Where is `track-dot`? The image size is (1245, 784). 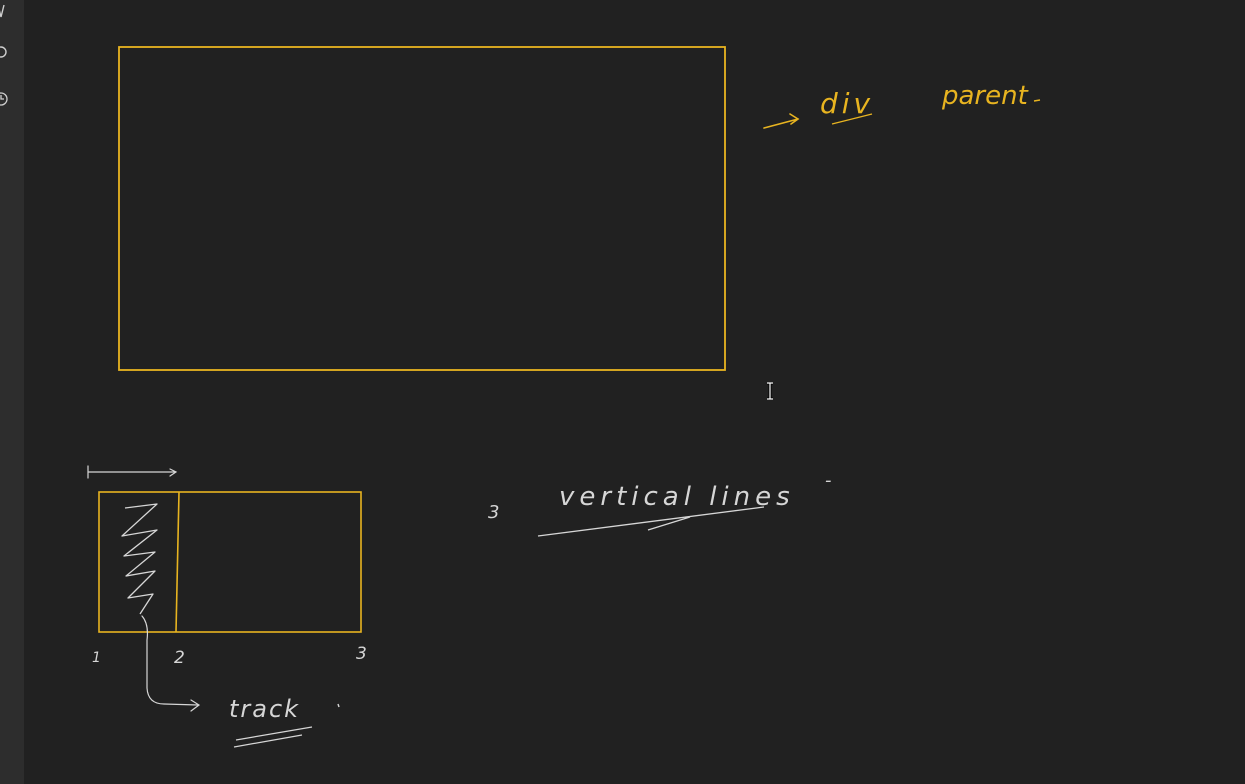 track-dot is located at coordinates (338, 705).